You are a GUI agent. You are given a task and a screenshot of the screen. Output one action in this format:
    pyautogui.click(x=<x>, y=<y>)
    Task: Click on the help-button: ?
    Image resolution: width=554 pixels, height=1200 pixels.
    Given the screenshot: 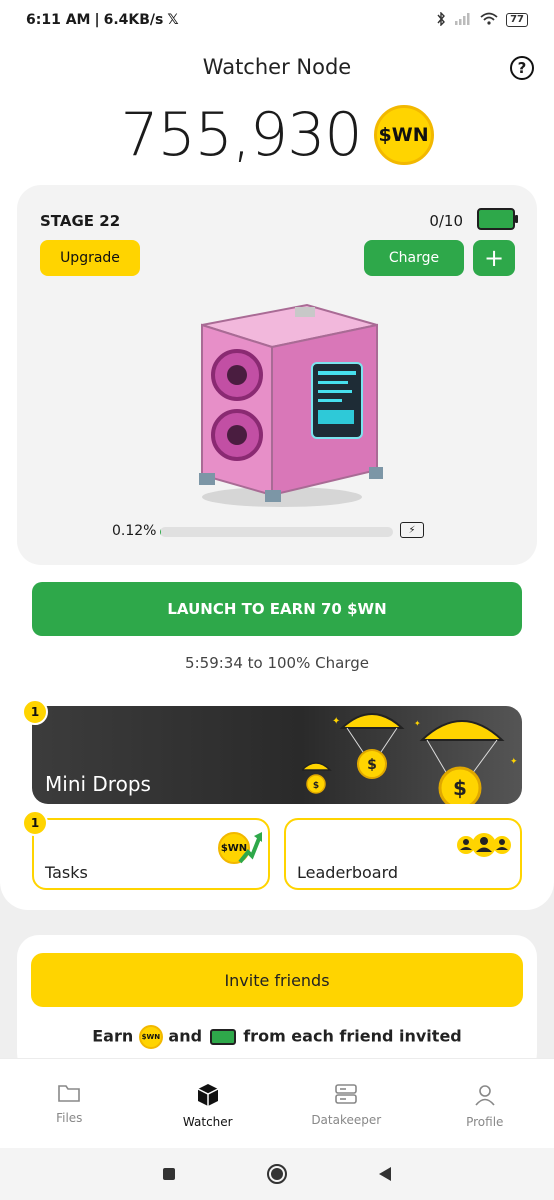 What is the action you would take?
    pyautogui.click(x=522, y=68)
    